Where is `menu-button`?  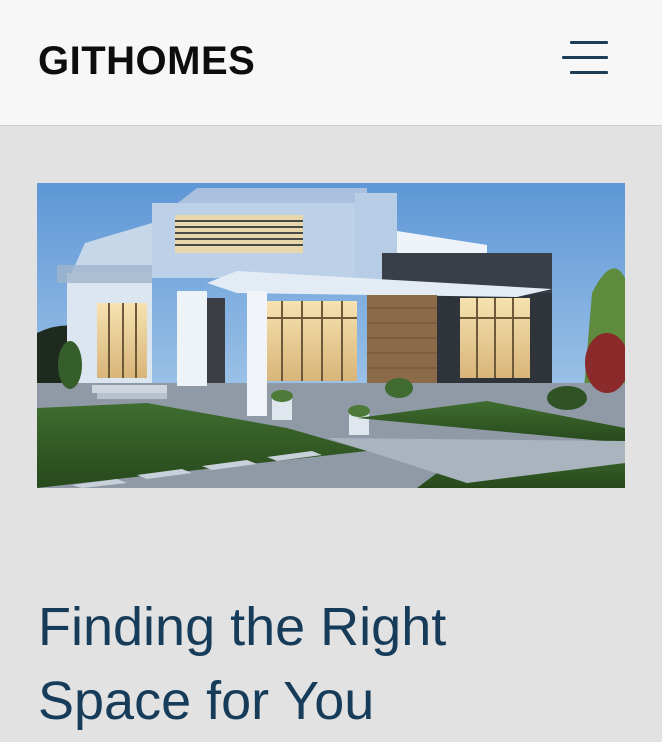
menu-button is located at coordinates (589, 60).